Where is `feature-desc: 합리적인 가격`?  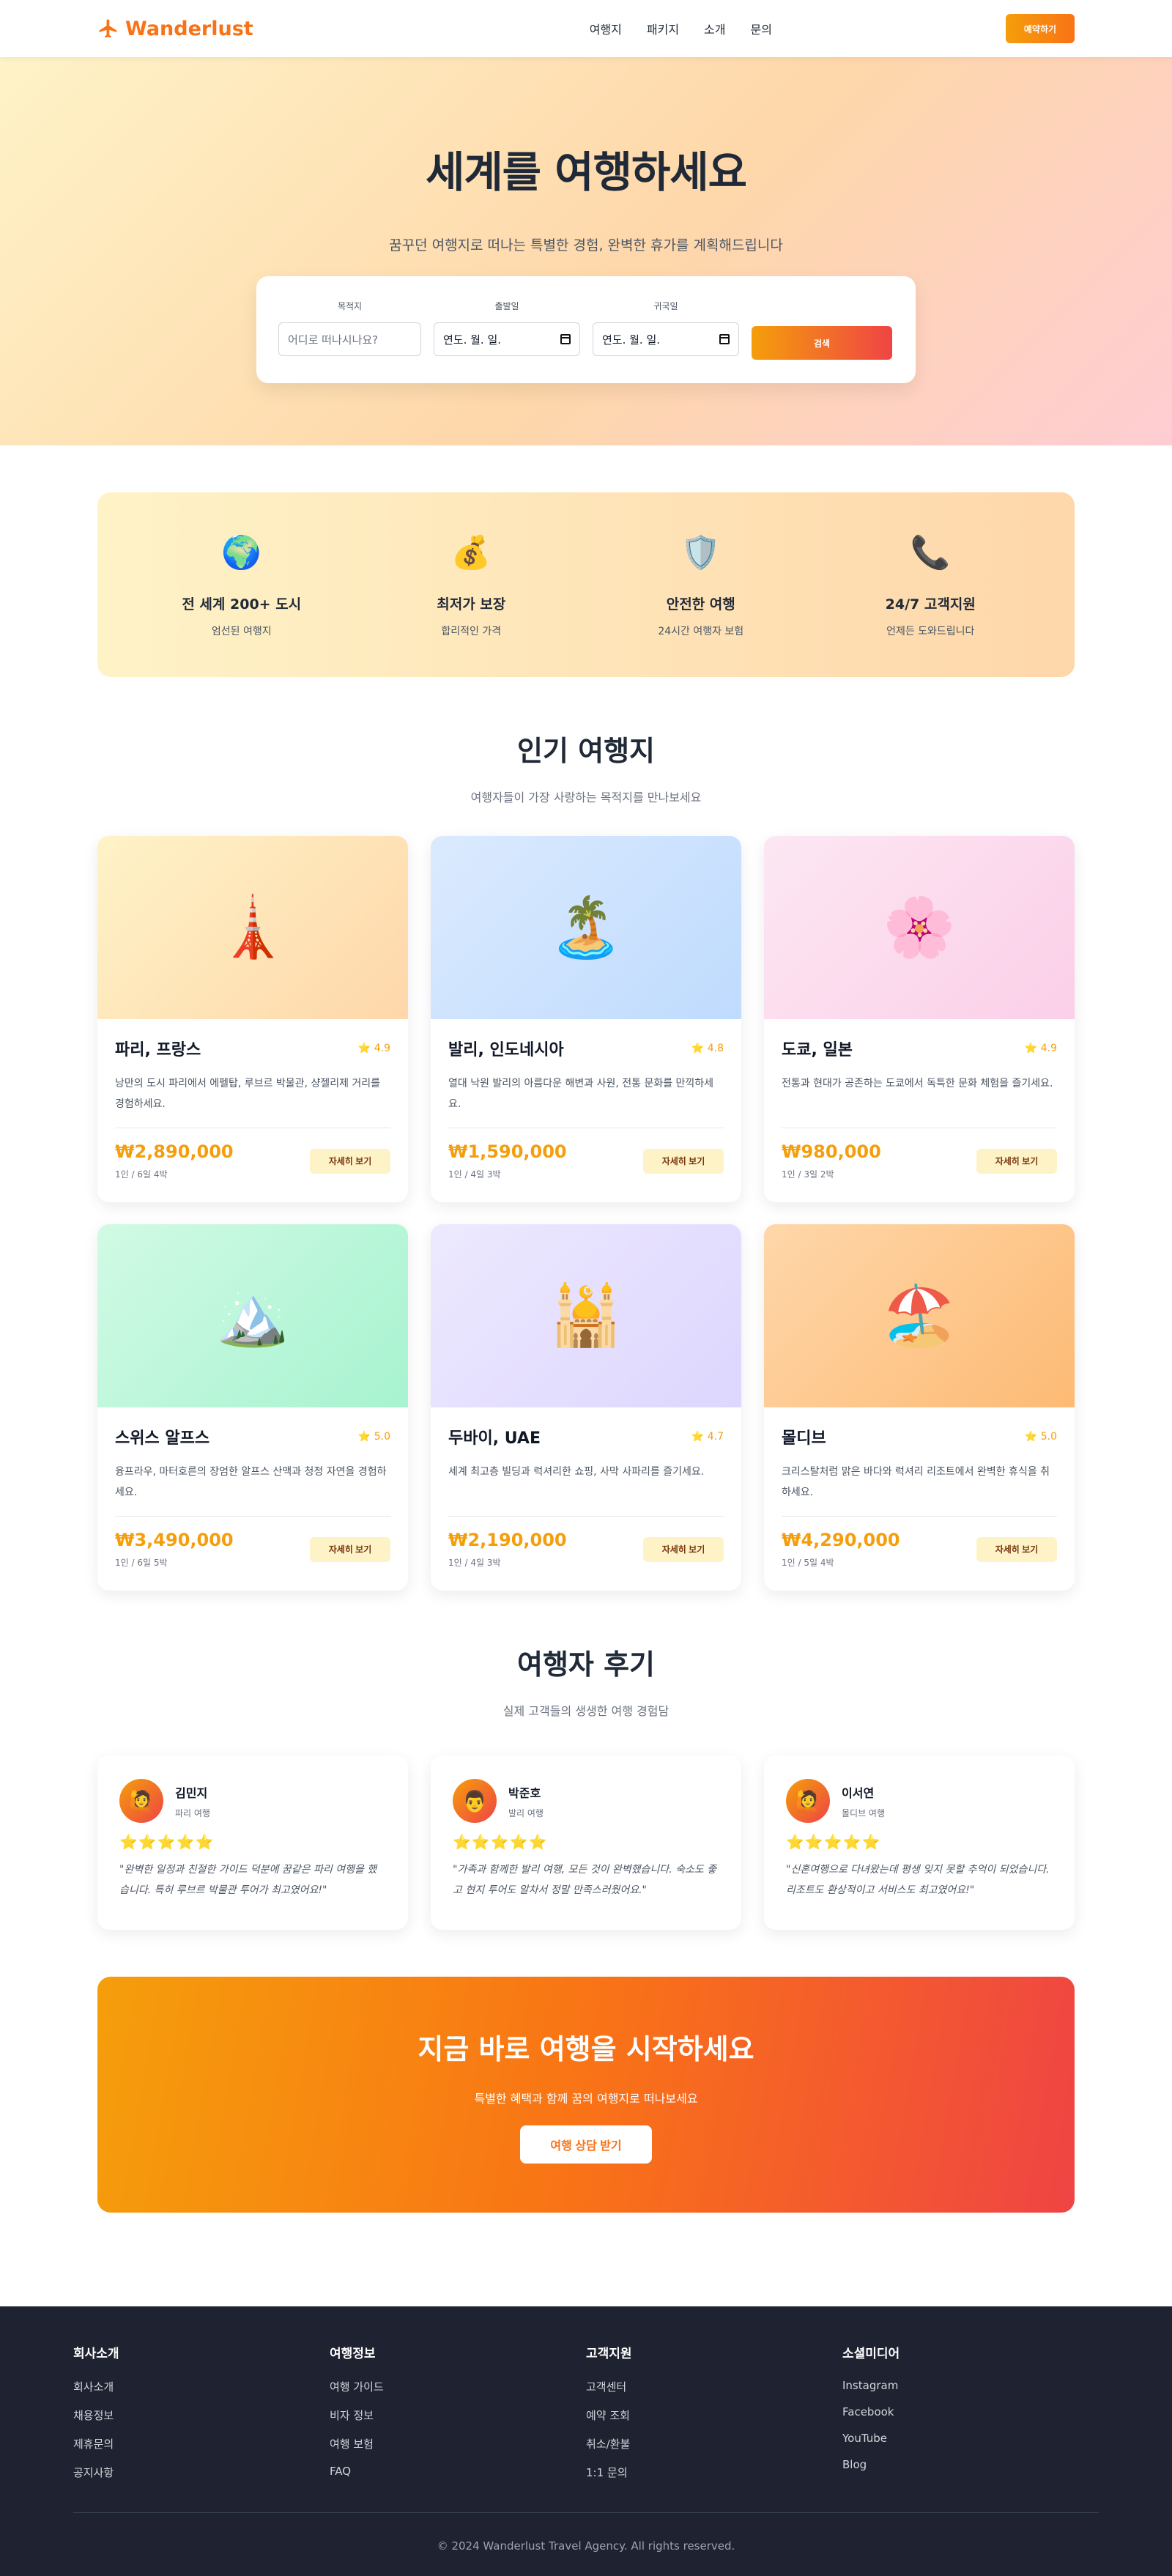 feature-desc: 합리적인 가격 is located at coordinates (472, 631).